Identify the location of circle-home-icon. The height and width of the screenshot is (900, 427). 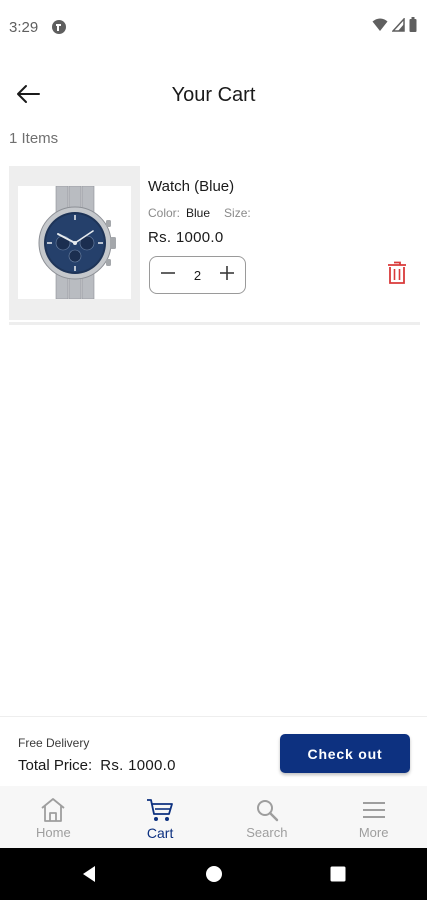
(214, 876).